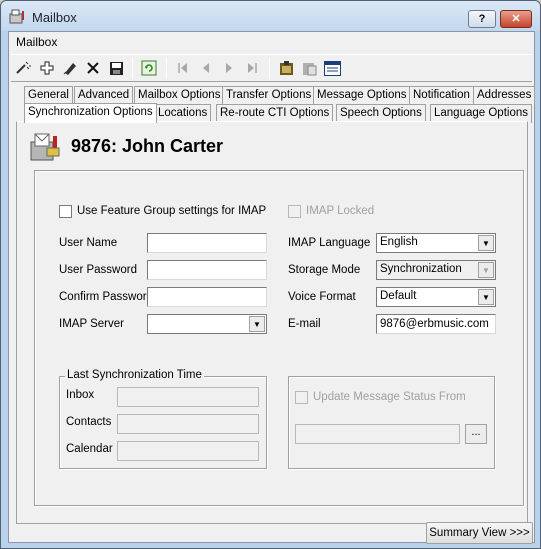  What do you see at coordinates (436, 324) in the screenshot?
I see `email-field` at bounding box center [436, 324].